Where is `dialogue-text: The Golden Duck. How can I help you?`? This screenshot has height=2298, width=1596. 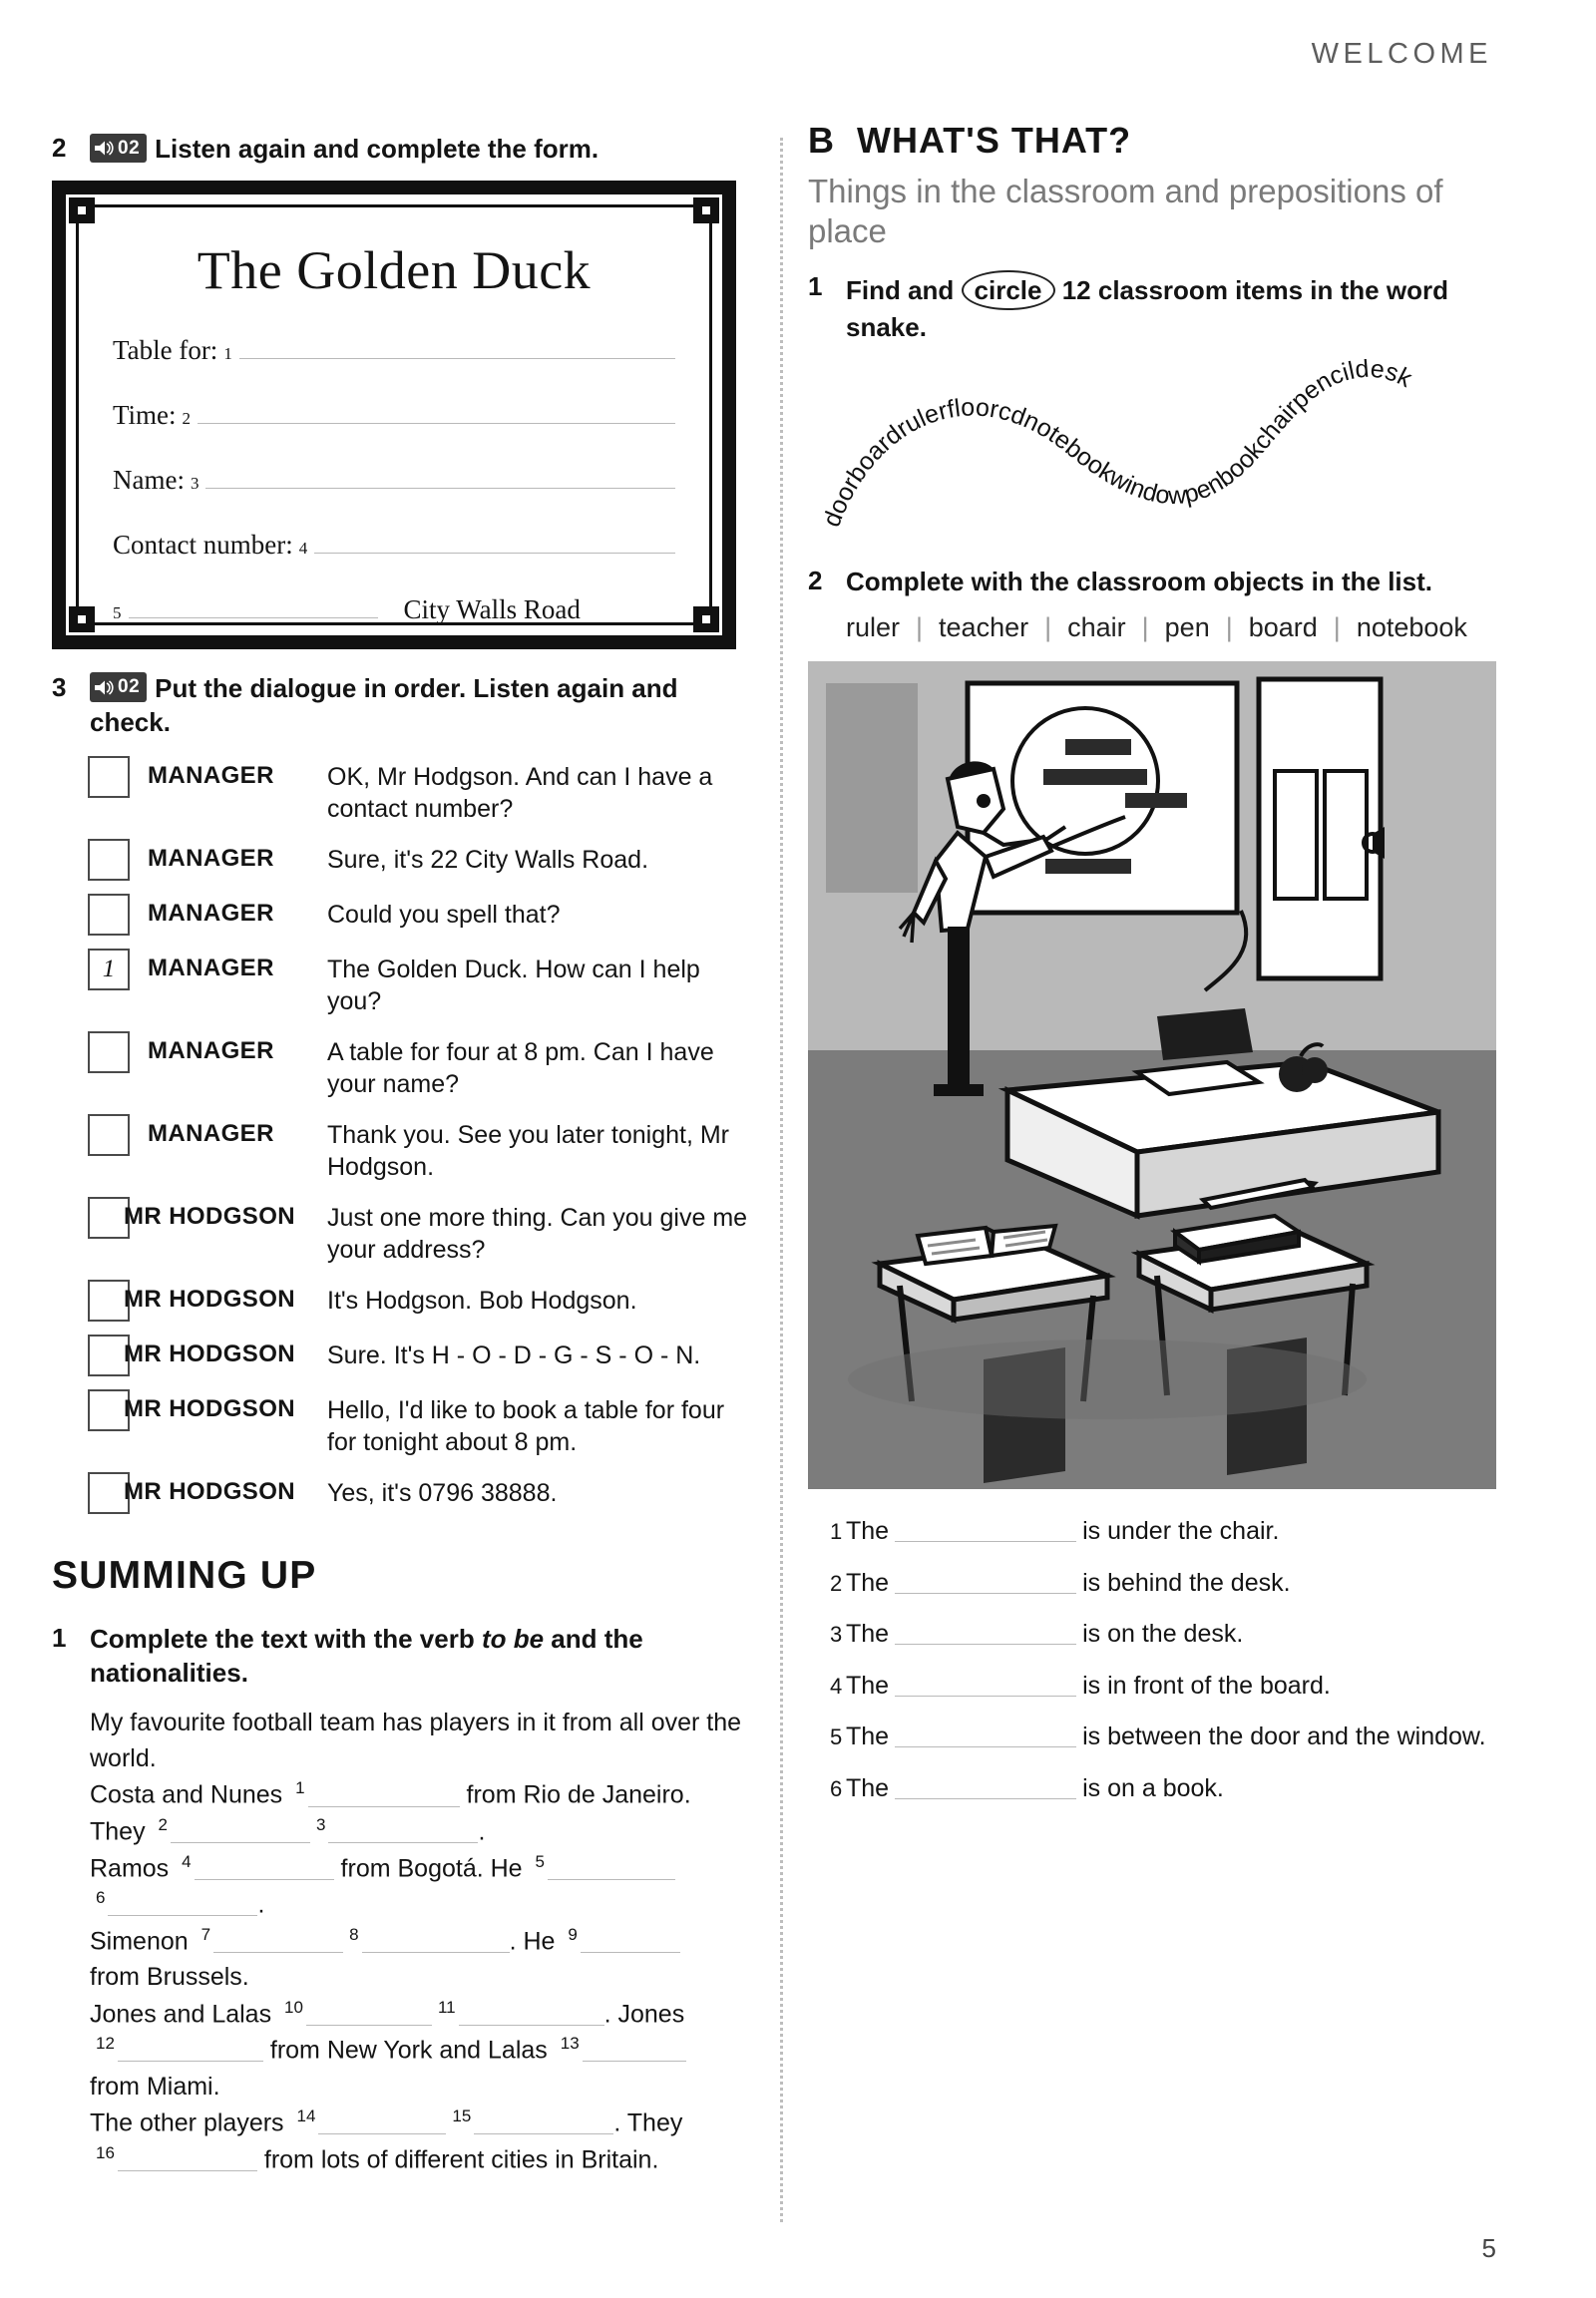 dialogue-text: The Golden Duck. How can I help you? is located at coordinates (513, 985).